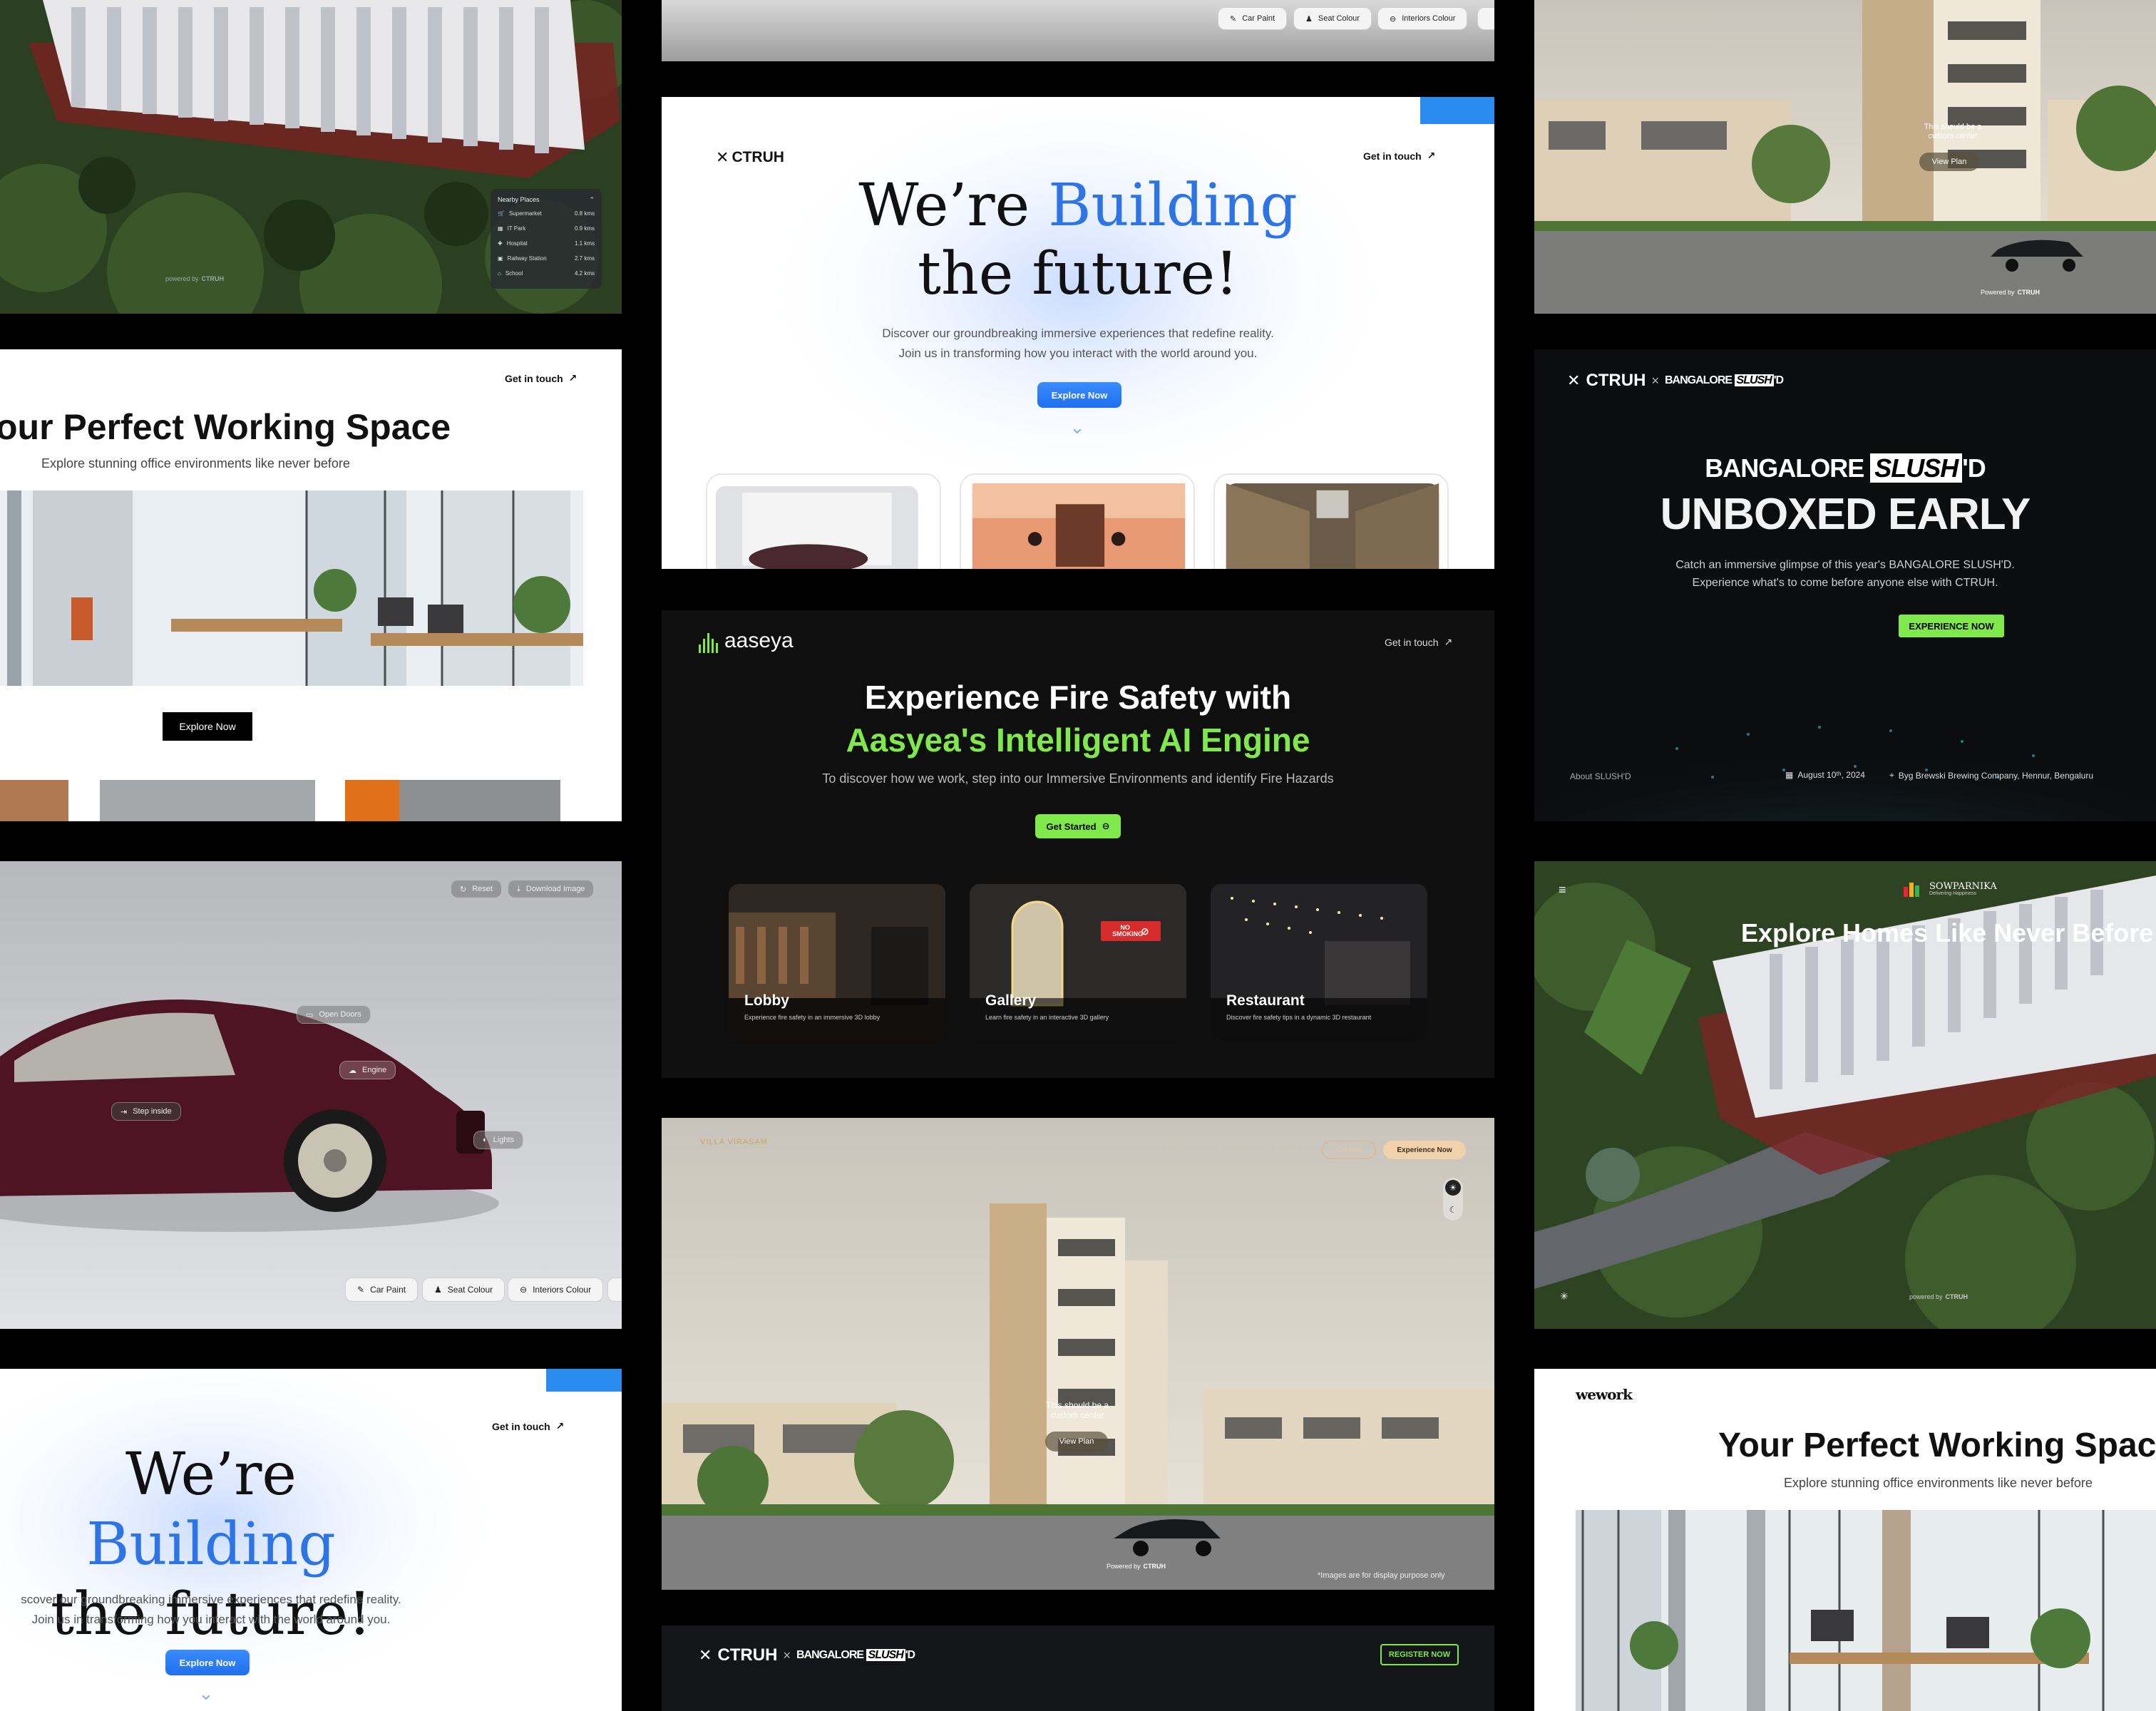 Image resolution: width=2156 pixels, height=1711 pixels. Describe the element at coordinates (817, 527) in the screenshot. I see `showroom-image` at that location.